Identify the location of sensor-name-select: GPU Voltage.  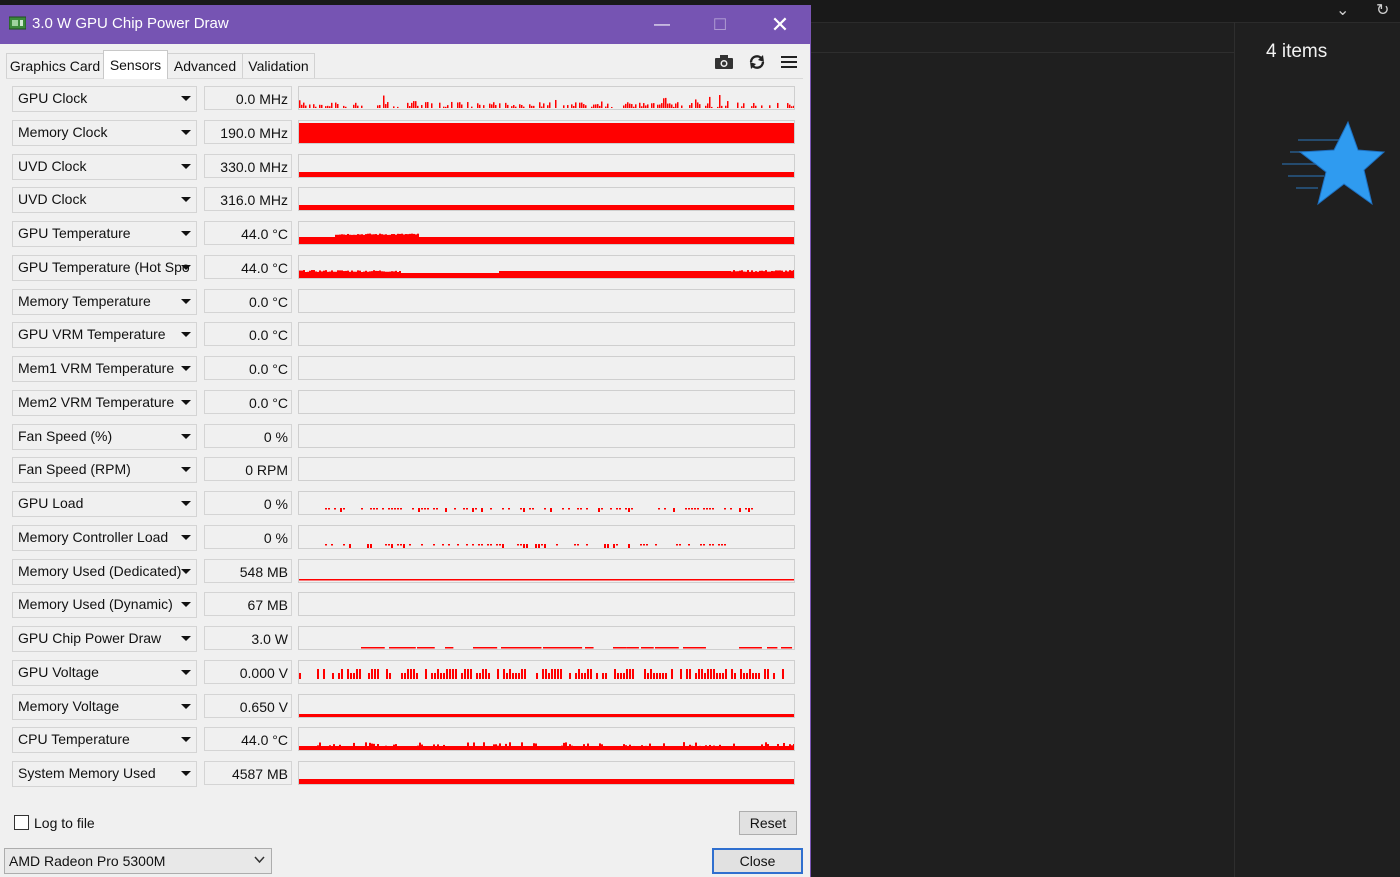
(104, 672).